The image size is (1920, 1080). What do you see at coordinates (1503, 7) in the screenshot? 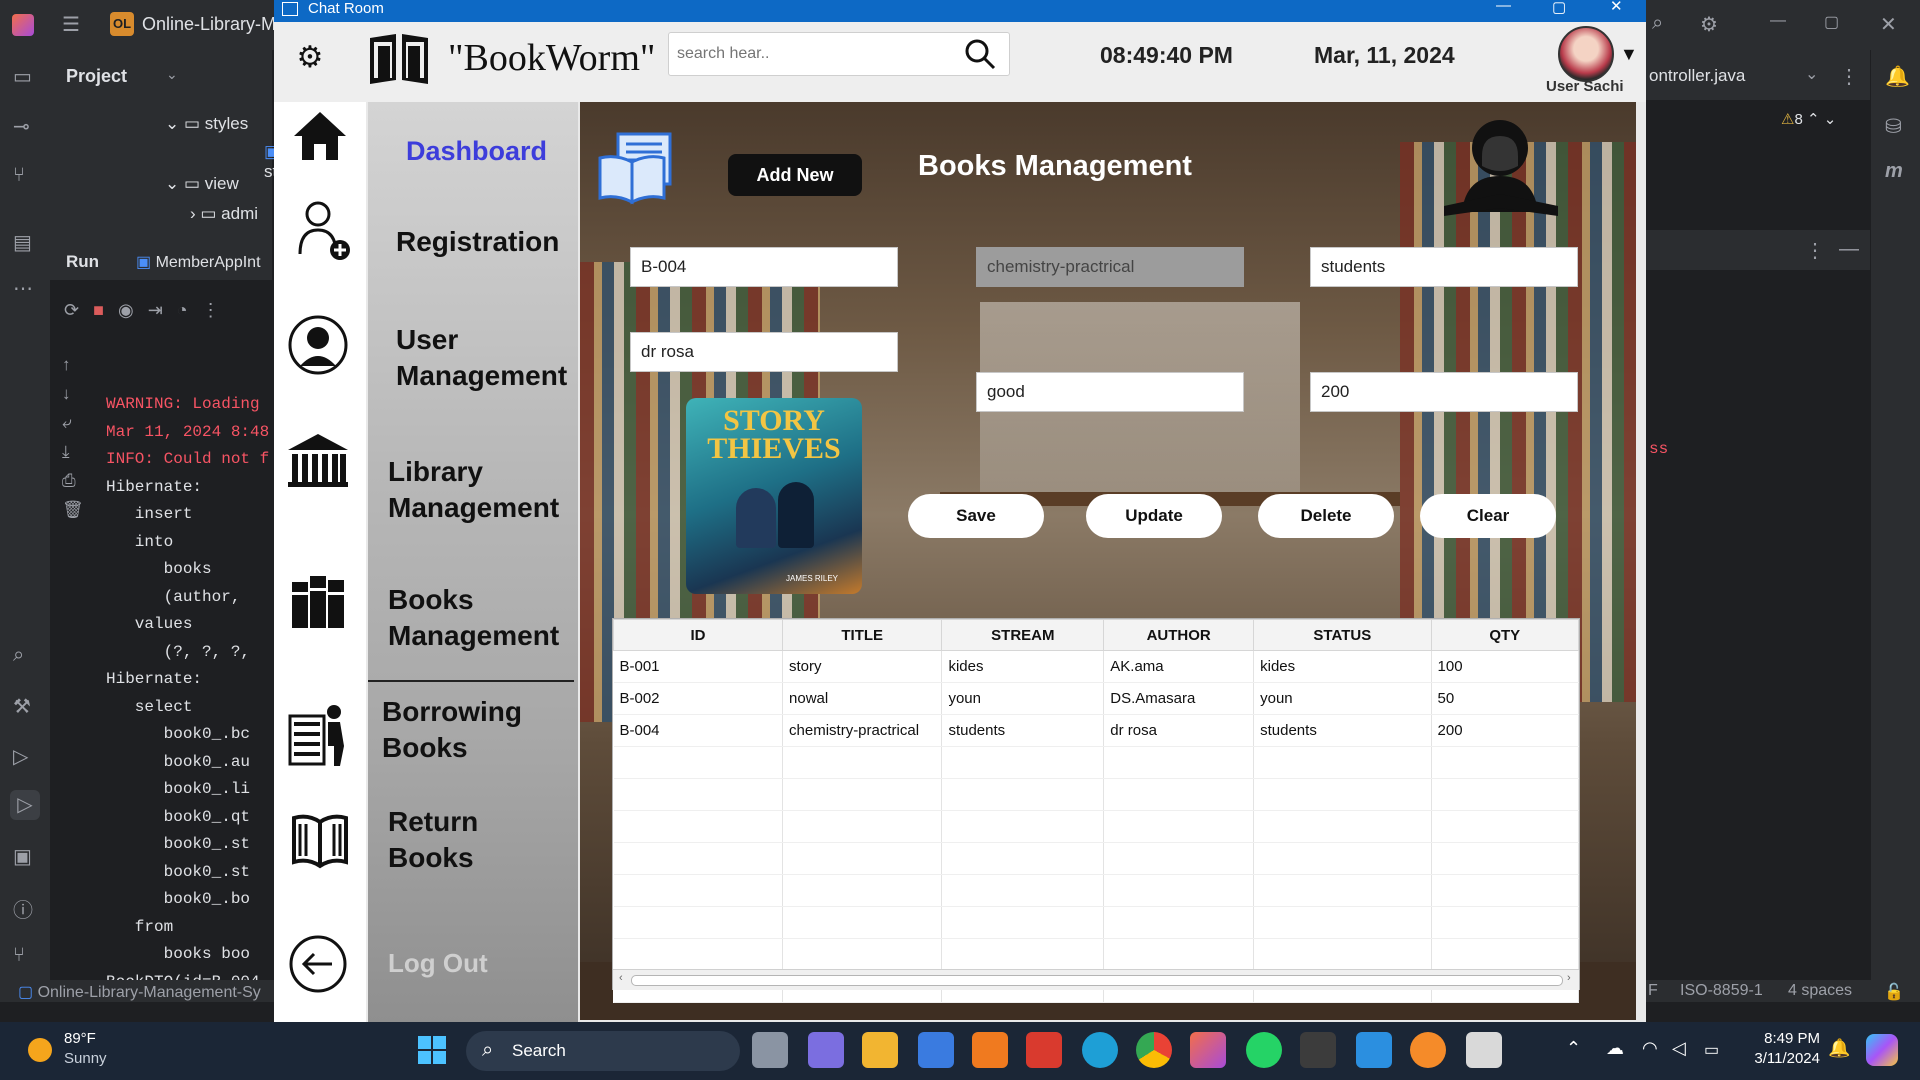
I see `window-minimize-icon: —` at bounding box center [1503, 7].